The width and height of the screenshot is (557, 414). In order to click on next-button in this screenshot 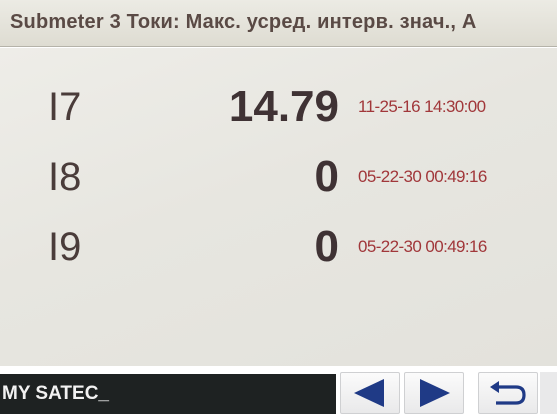, I will do `click(434, 393)`.